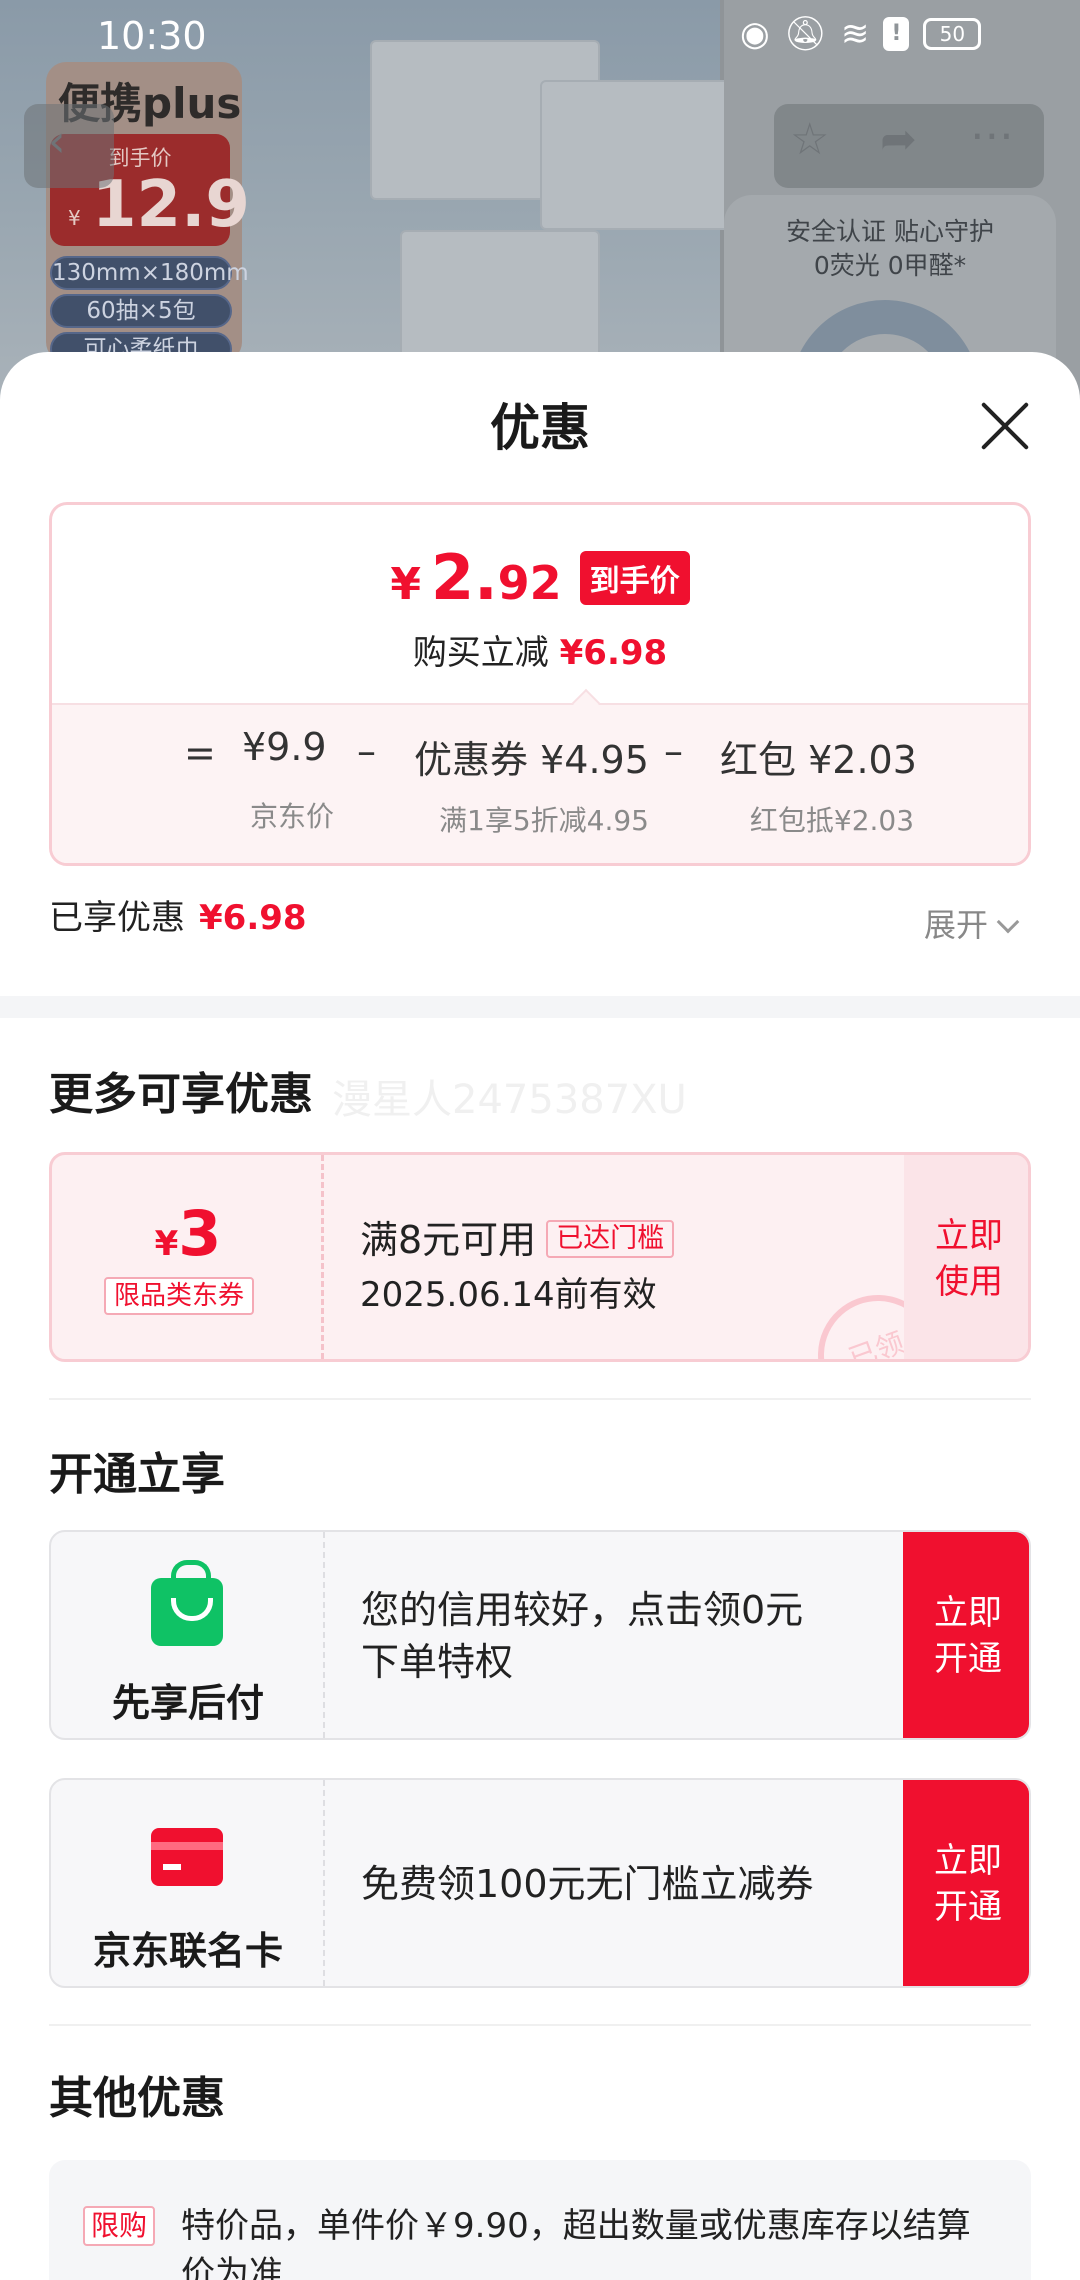 The image size is (1080, 2280). Describe the element at coordinates (509, 1100) in the screenshot. I see `watermark: 漫星人2475387XU` at that location.